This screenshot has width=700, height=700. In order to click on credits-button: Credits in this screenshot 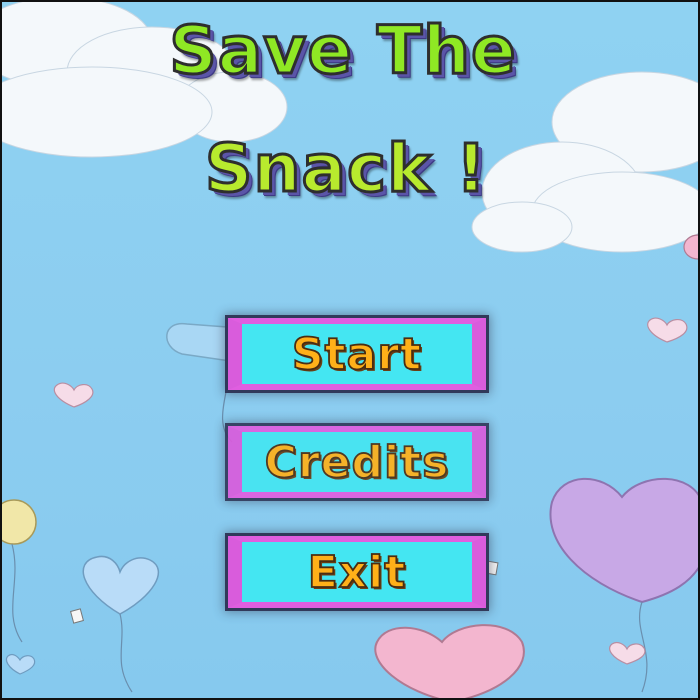, I will do `click(357, 462)`.